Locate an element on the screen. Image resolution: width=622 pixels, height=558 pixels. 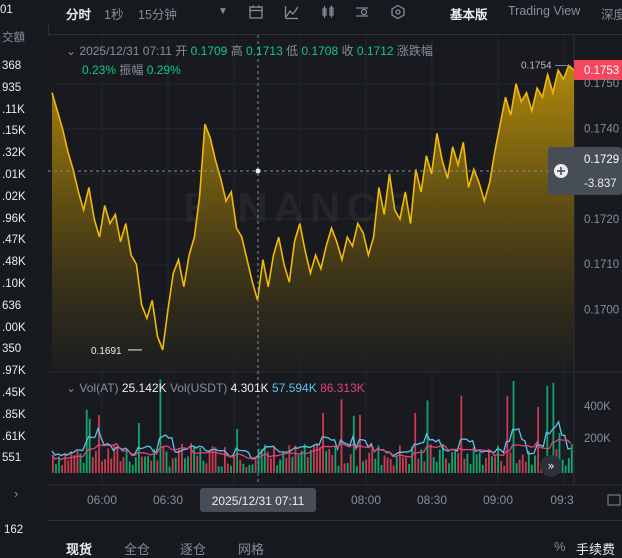
calendar-icon is located at coordinates (256, 13).